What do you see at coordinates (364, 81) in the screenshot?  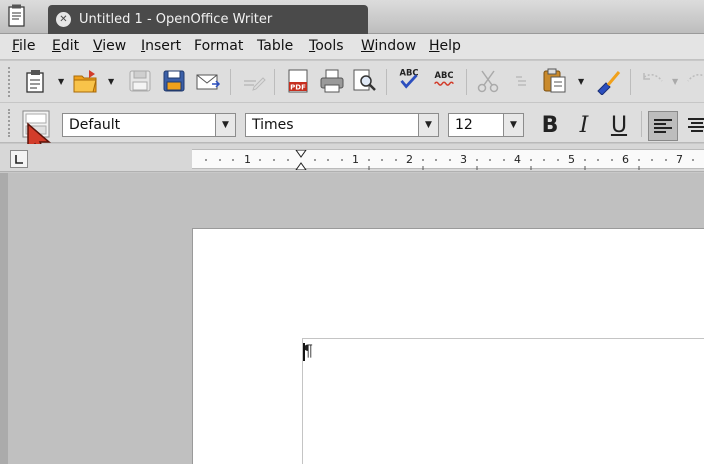 I see `page-preview-icon` at bounding box center [364, 81].